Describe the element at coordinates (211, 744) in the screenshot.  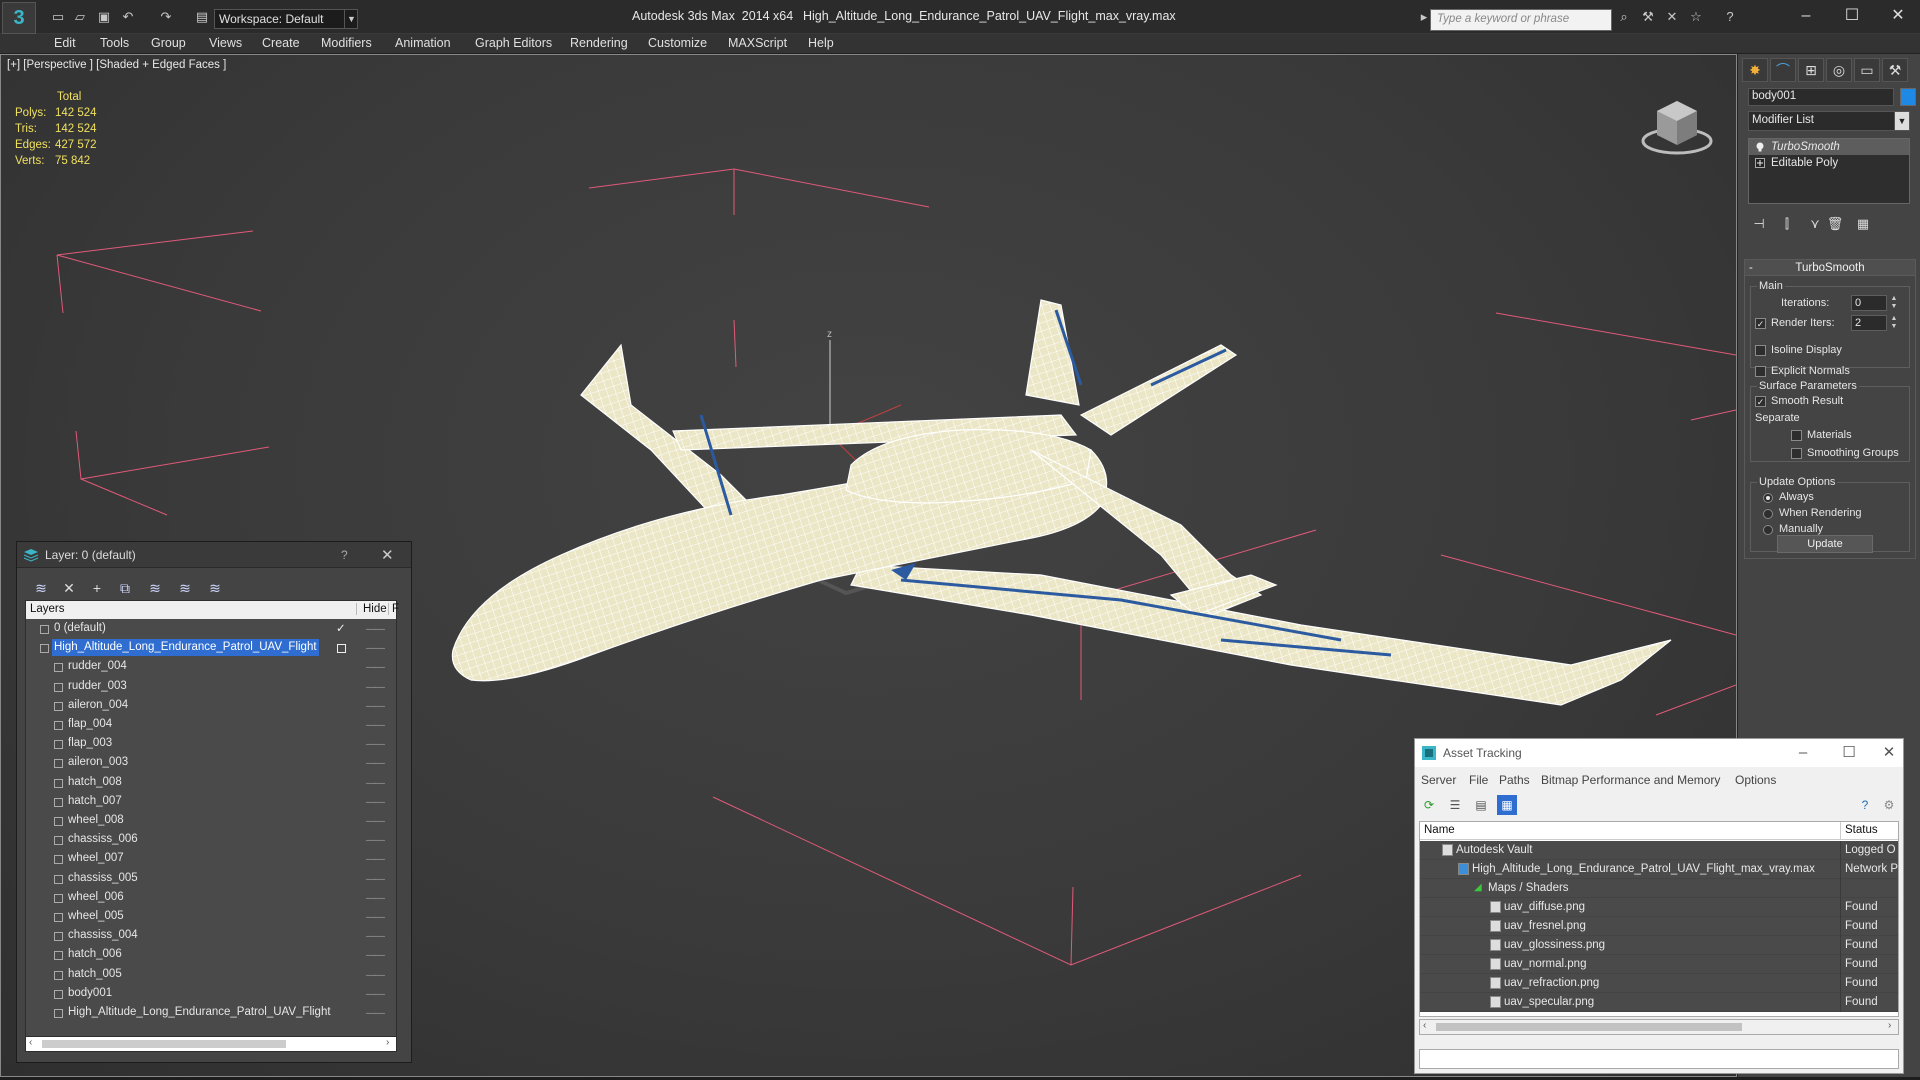
I see `layer-row: flap_003 ——` at that location.